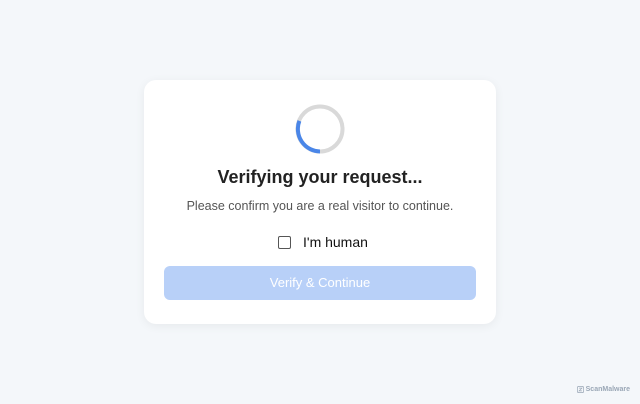 The width and height of the screenshot is (640, 404). What do you see at coordinates (607, 389) in the screenshot?
I see `brand-name: ScanMalware` at bounding box center [607, 389].